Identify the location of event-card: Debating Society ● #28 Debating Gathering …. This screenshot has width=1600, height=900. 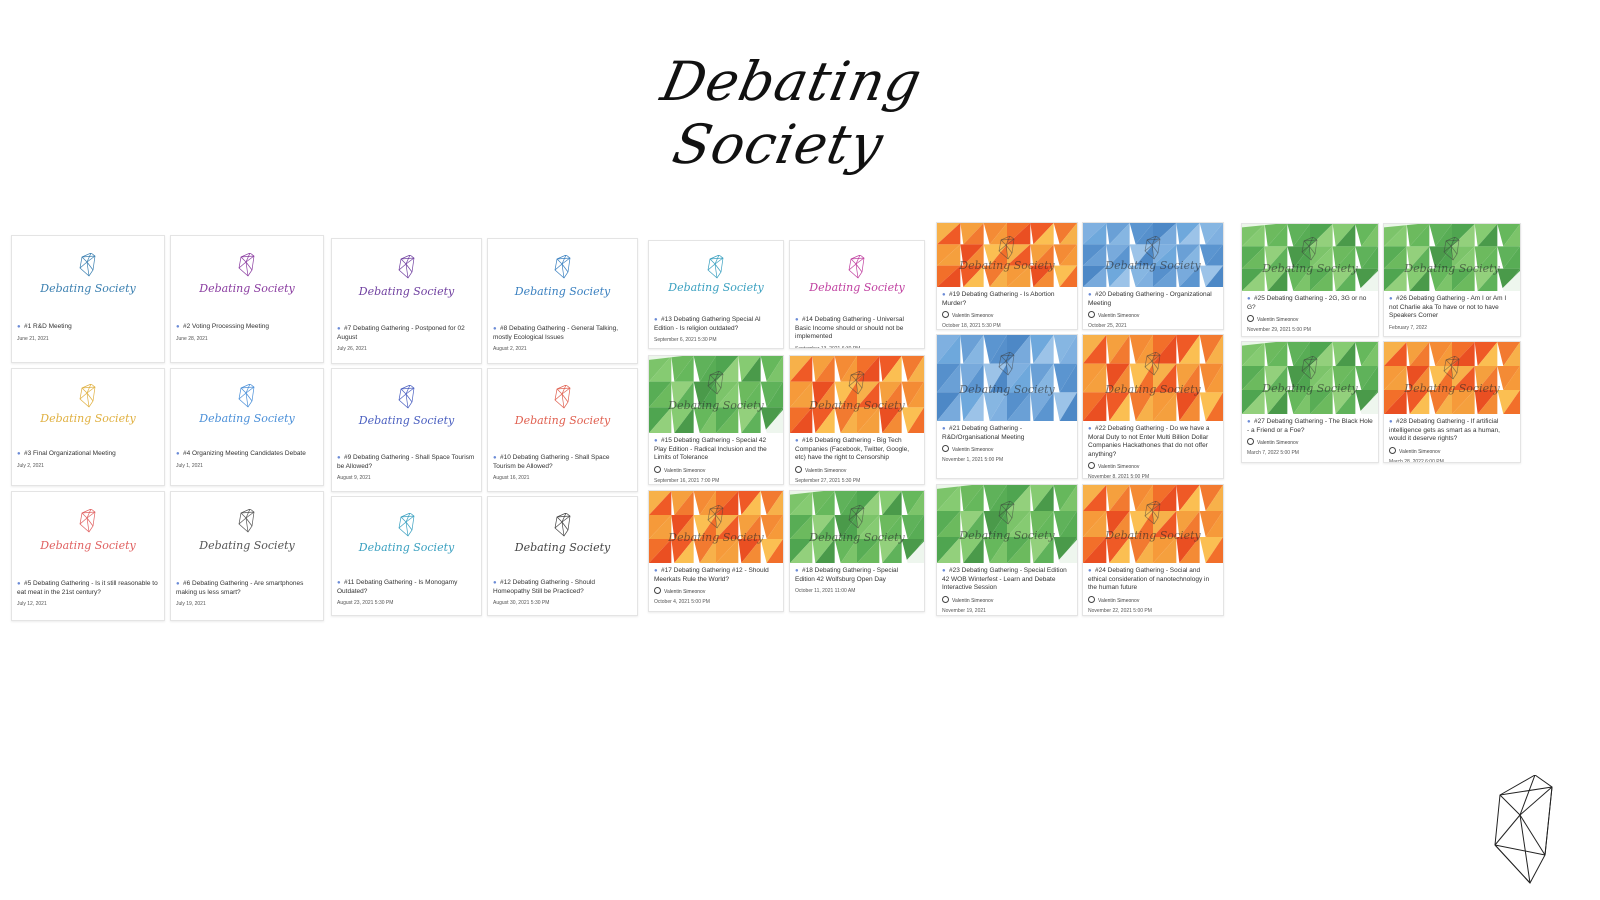
(1452, 402).